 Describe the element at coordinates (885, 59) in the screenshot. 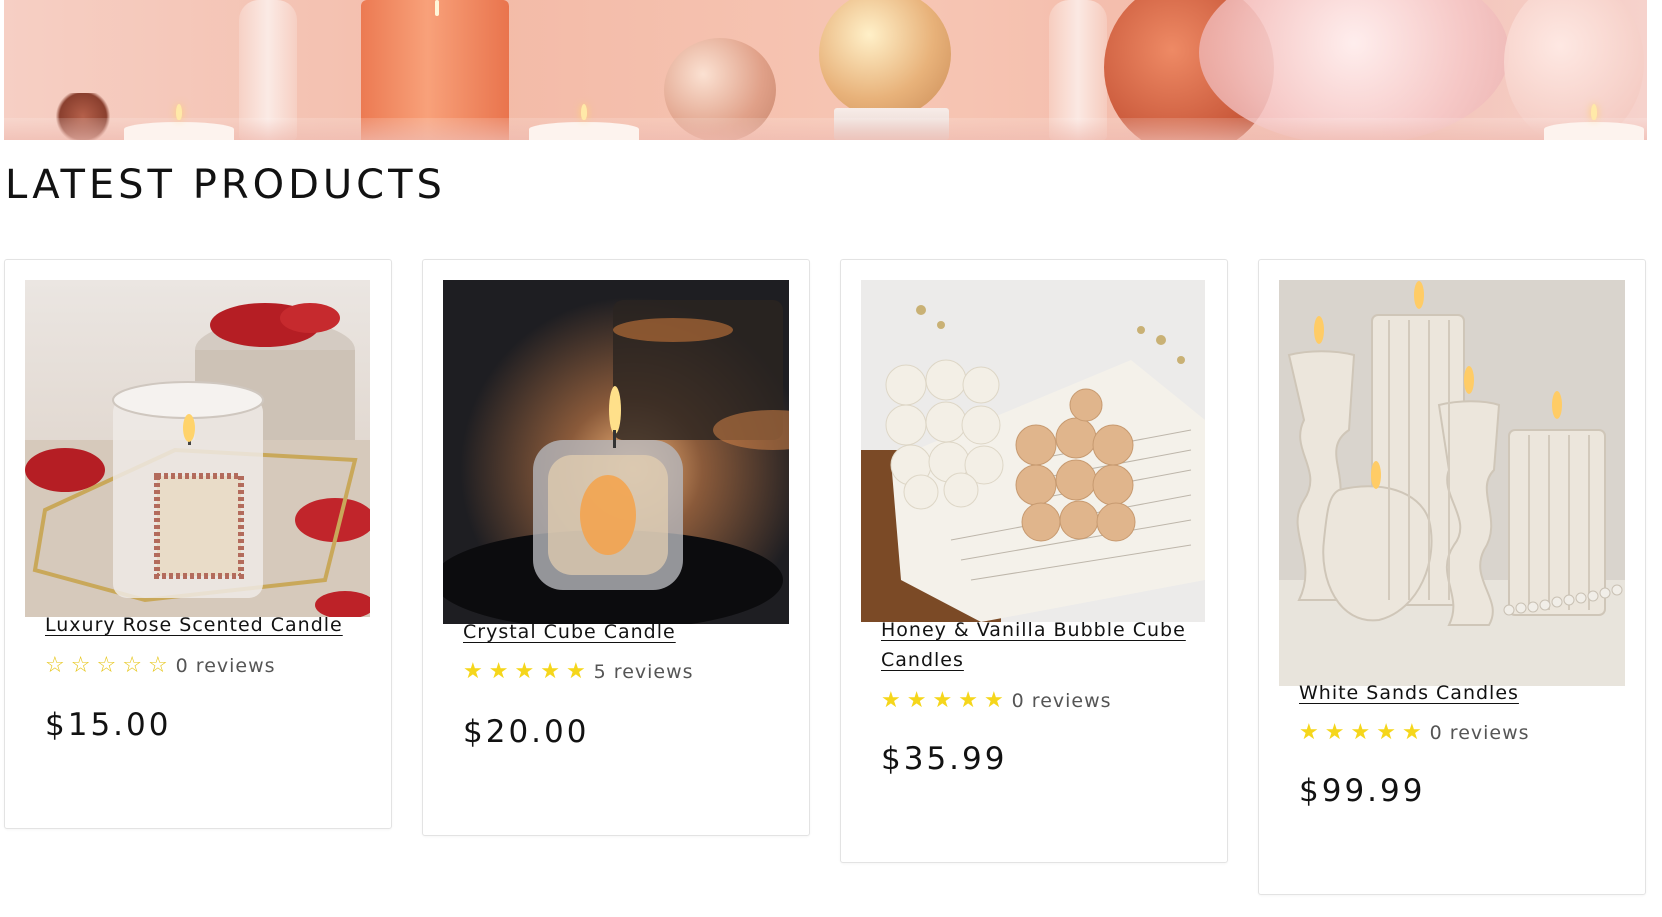

I see `gold-ornament-ball` at that location.